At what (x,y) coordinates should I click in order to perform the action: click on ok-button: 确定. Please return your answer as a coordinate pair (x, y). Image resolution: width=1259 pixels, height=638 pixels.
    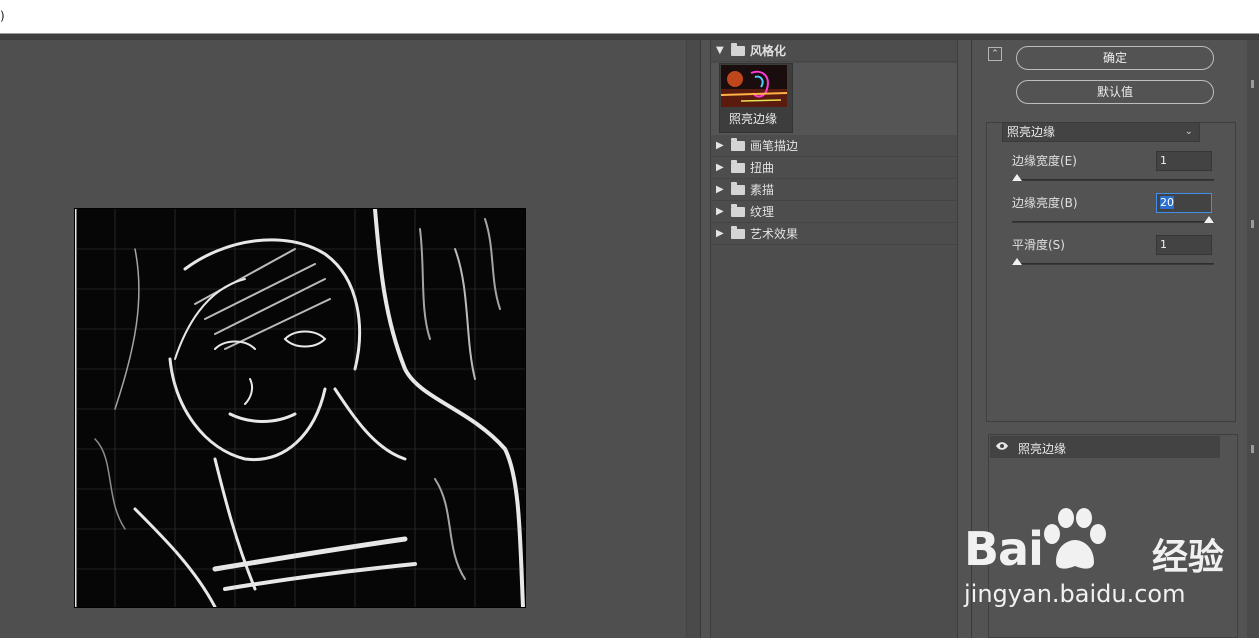
    Looking at the image, I should click on (1115, 58).